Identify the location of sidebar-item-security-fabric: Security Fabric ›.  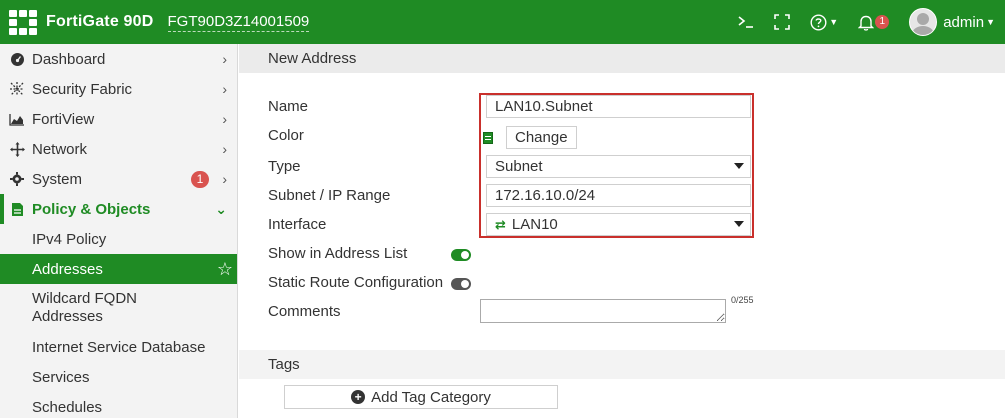
(118, 89).